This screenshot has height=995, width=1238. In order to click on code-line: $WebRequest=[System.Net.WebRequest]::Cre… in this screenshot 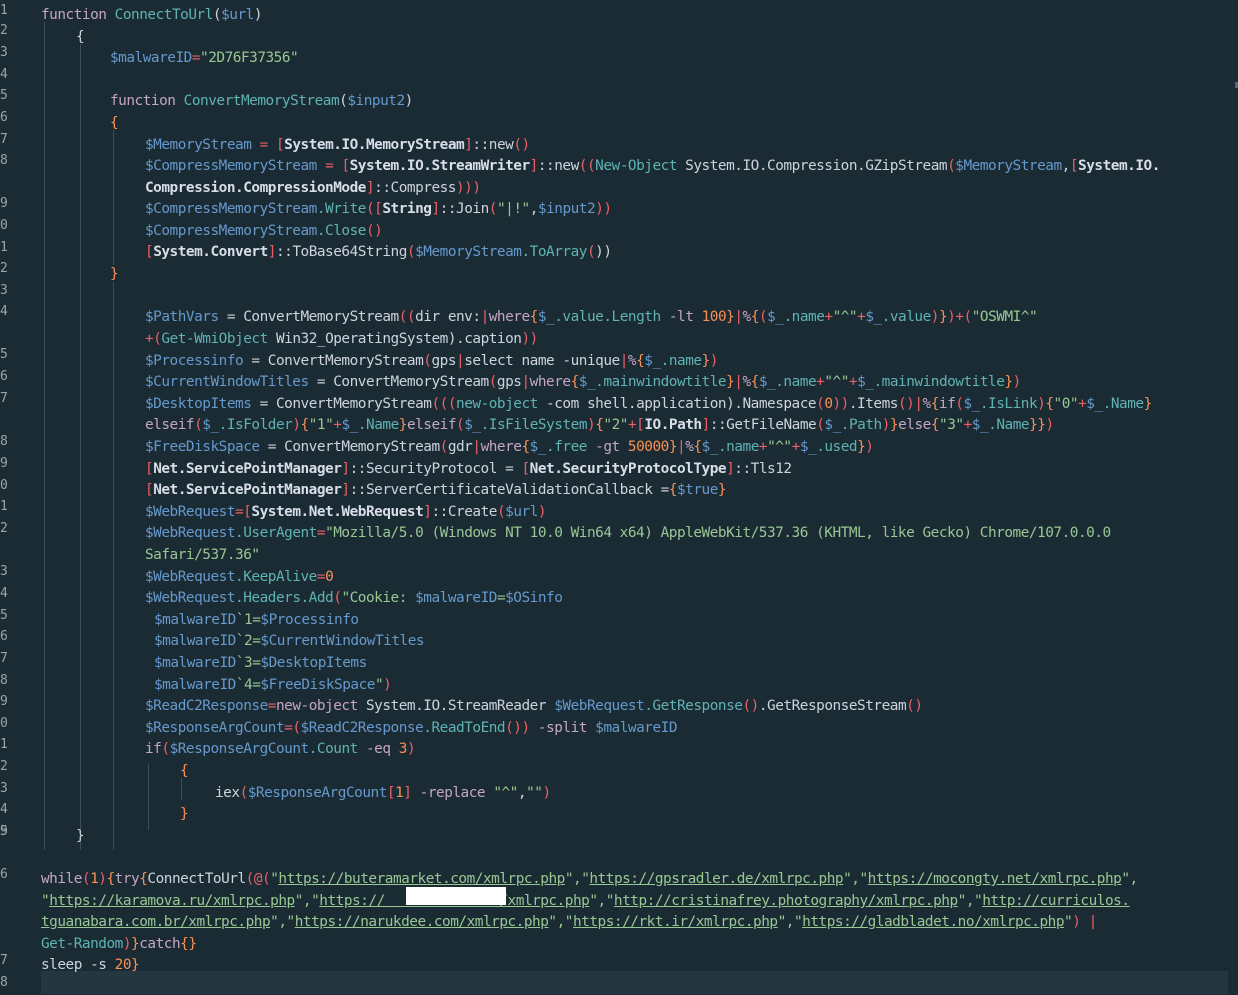, I will do `click(346, 513)`.